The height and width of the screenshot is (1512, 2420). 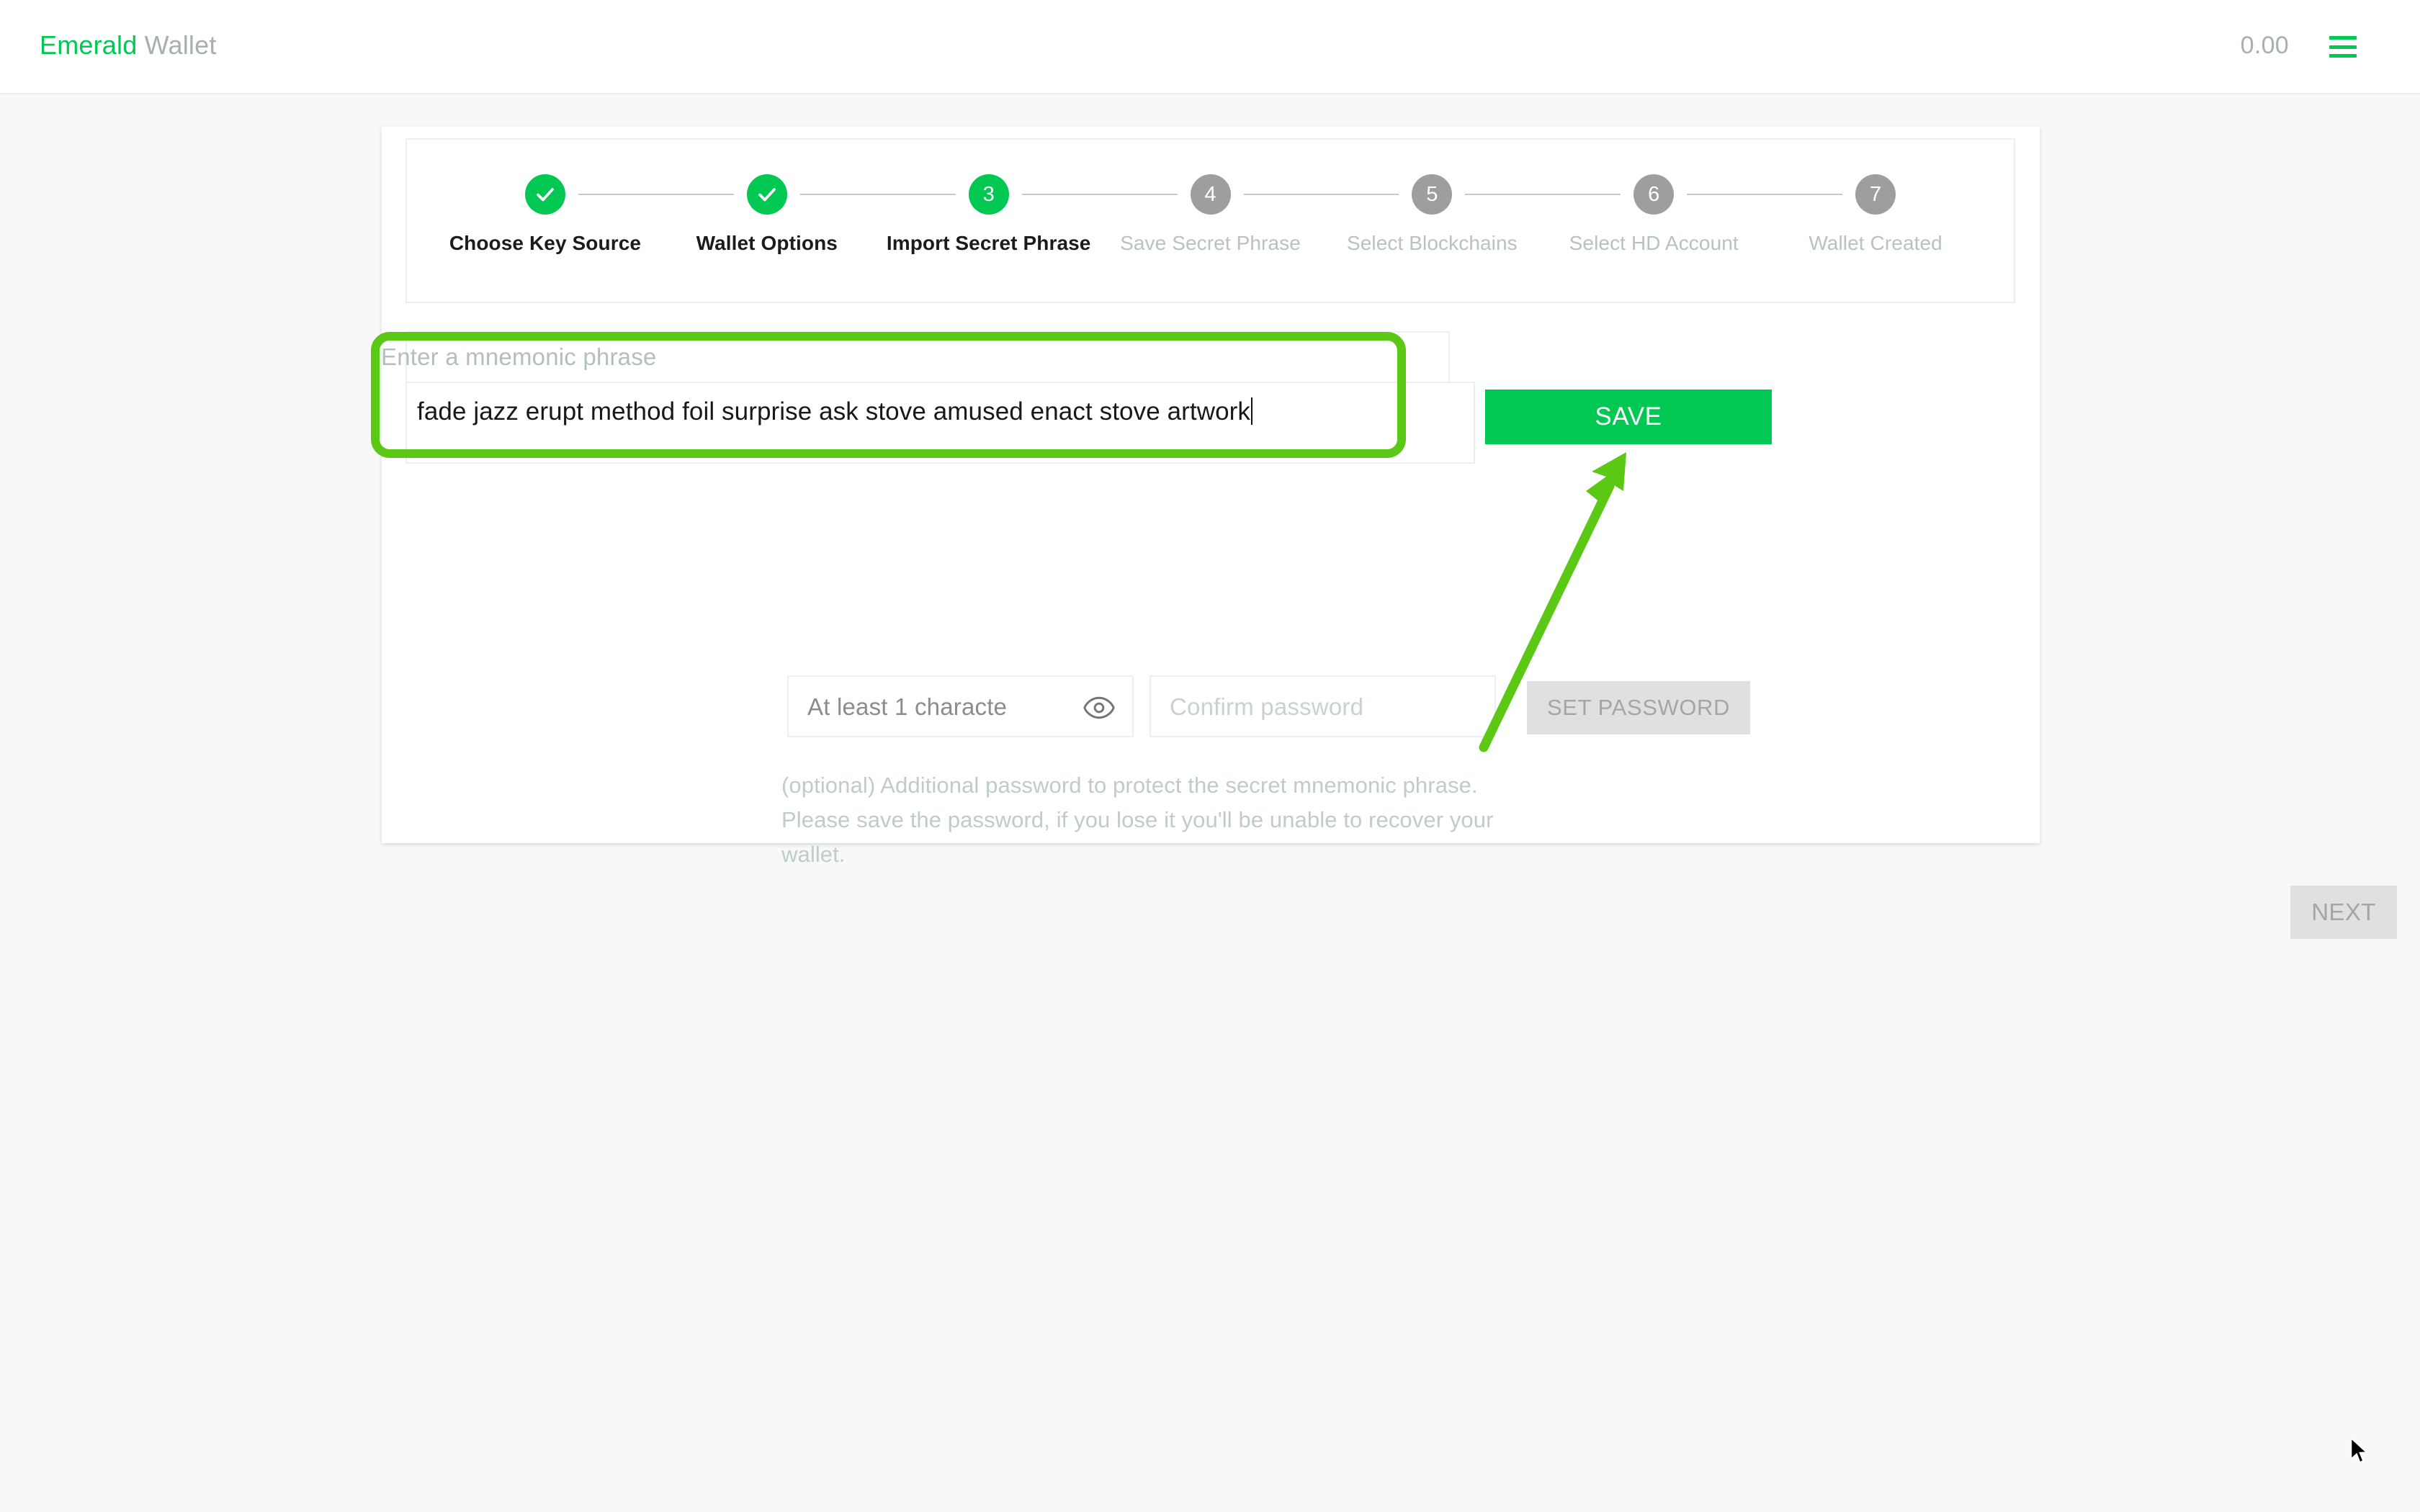 I want to click on stepper-step-6: 6 Select HD Account, so click(x=1693, y=214).